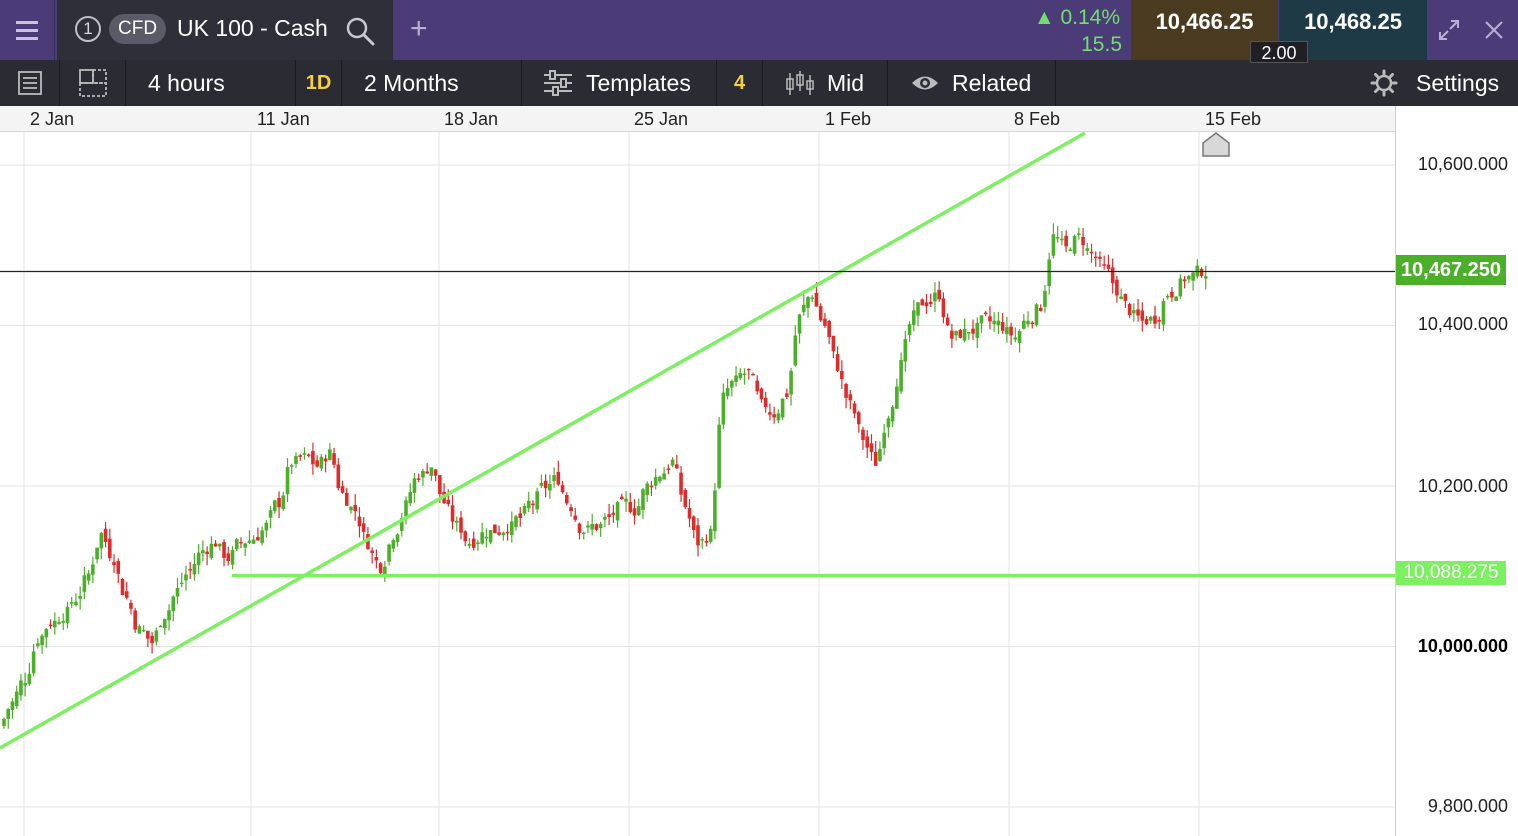  What do you see at coordinates (825, 83) in the screenshot?
I see `price-mode-selector: Mid` at bounding box center [825, 83].